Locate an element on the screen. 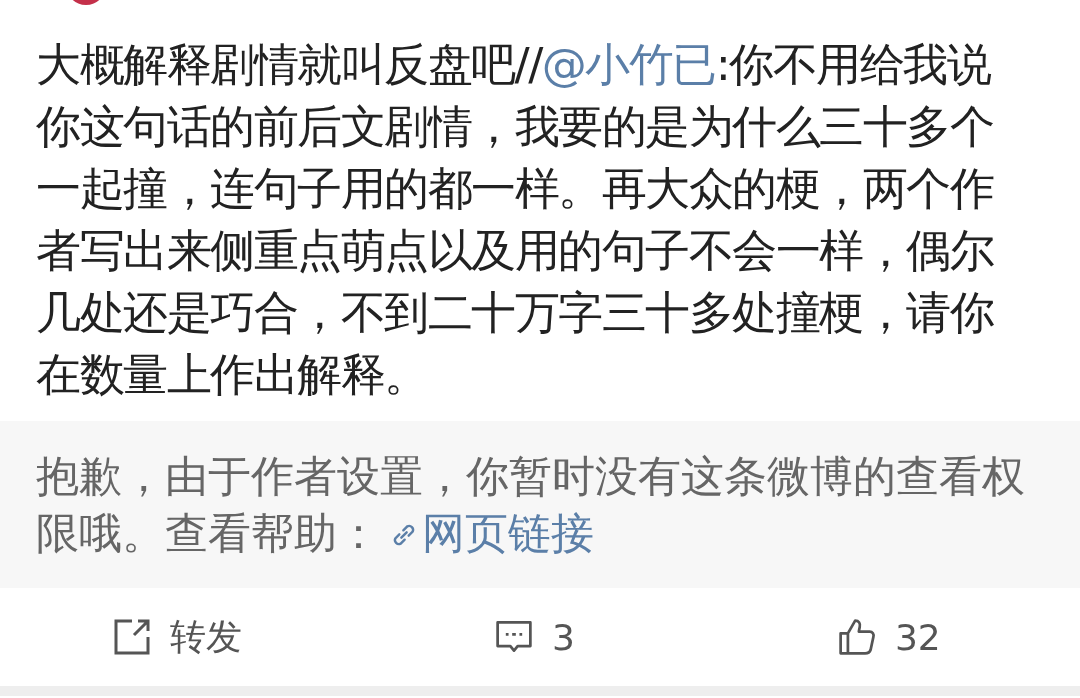 The height and width of the screenshot is (698, 1080). web-link: 网页链接 is located at coordinates (487, 533).